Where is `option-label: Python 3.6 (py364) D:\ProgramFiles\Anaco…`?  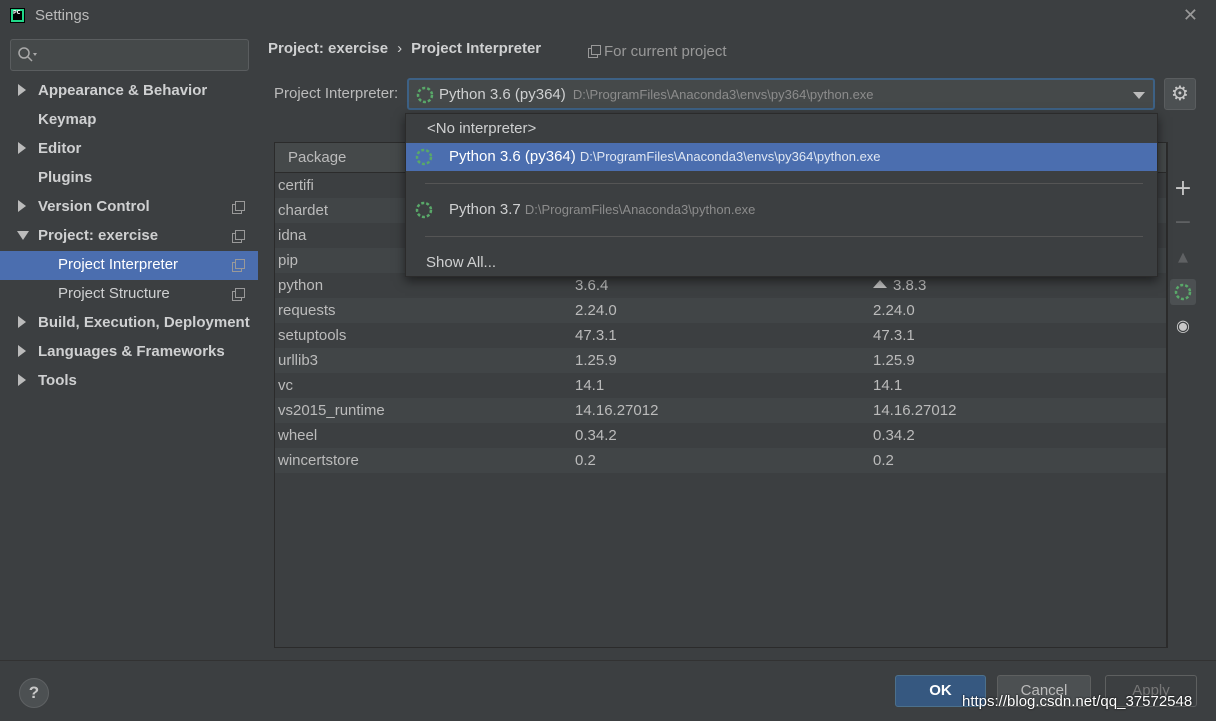
option-label: Python 3.6 (py364) D:\ProgramFiles\Anaco… is located at coordinates (665, 156).